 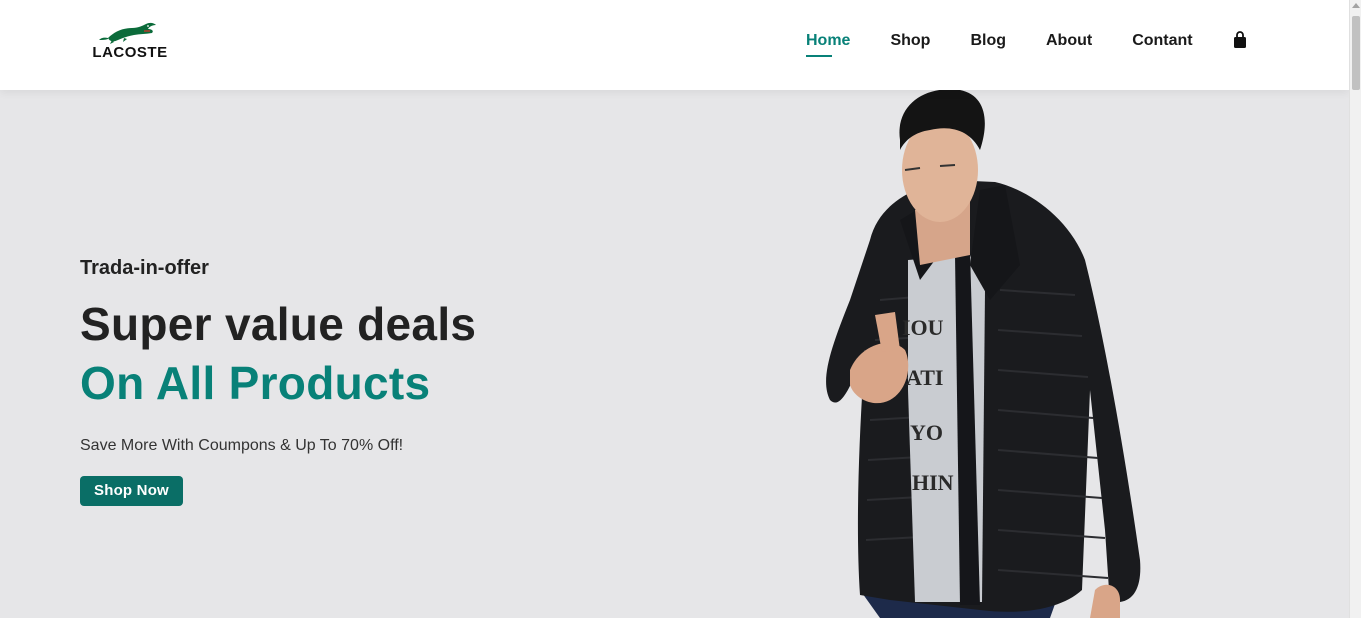 I want to click on main-nav: Home Shop Blog About Contant, so click(x=1026, y=43).